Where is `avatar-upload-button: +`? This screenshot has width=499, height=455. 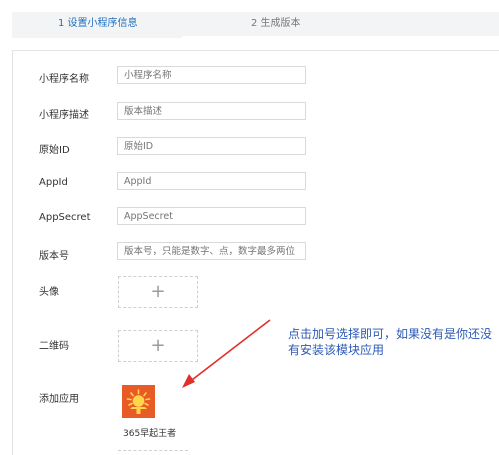
avatar-upload-button: + is located at coordinates (158, 292).